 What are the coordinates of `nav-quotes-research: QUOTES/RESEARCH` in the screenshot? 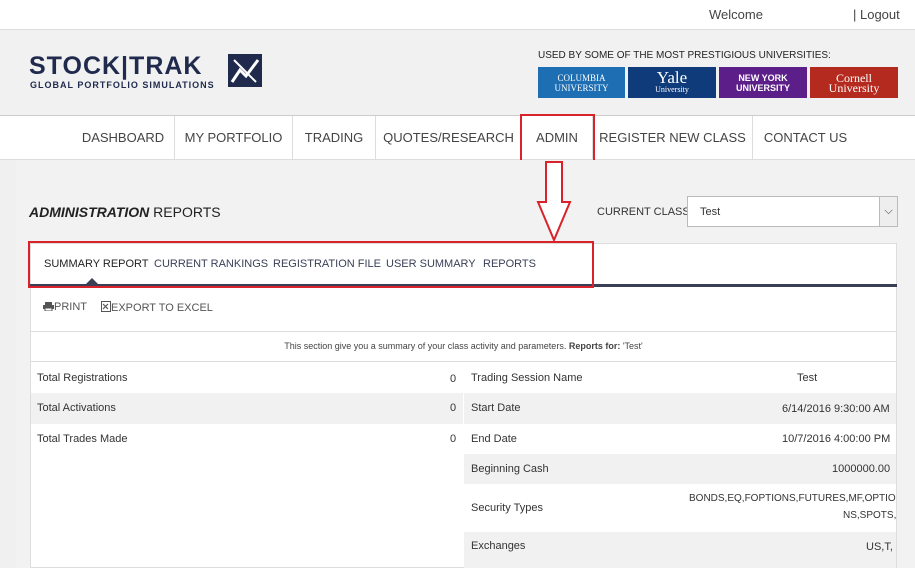 It's located at (448, 138).